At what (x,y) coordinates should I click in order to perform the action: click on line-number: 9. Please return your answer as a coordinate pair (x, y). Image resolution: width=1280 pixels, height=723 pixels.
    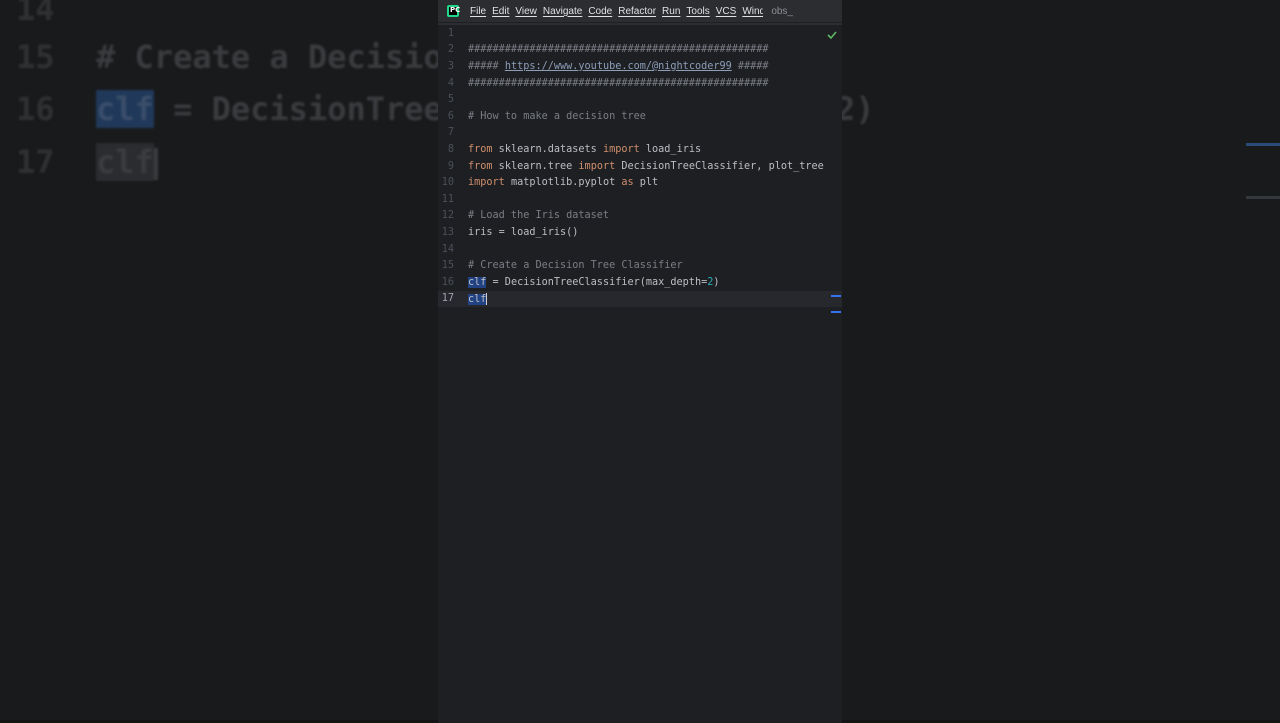
    Looking at the image, I should click on (446, 166).